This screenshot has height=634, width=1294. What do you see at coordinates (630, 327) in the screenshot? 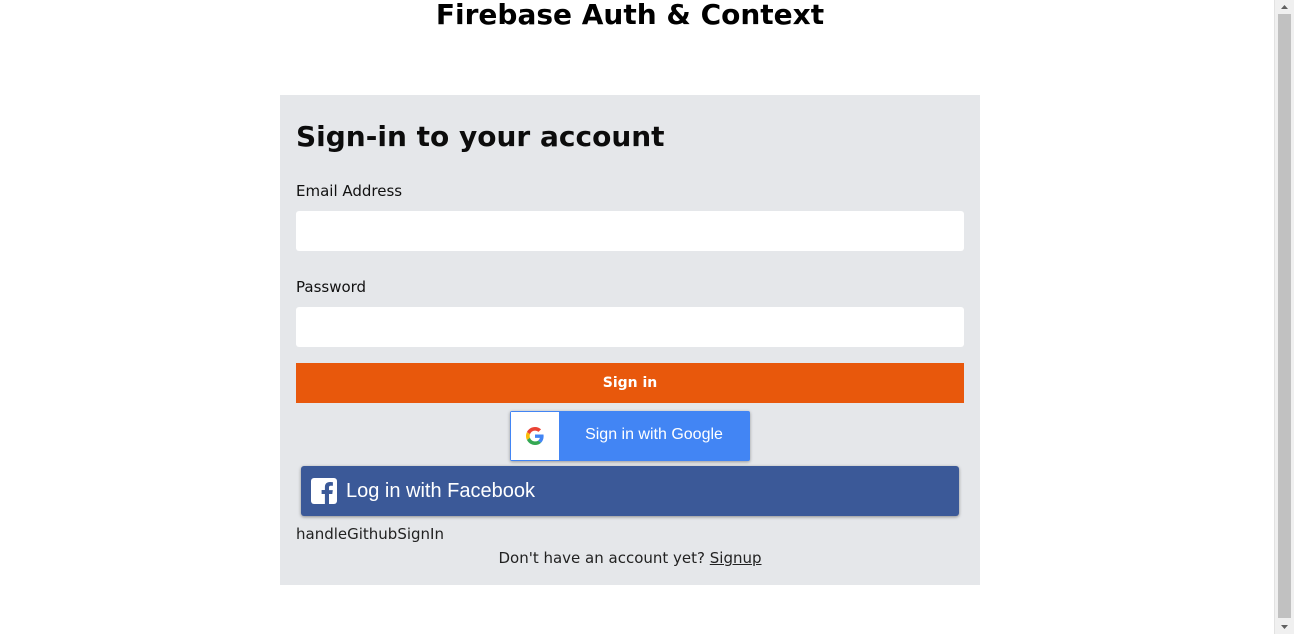
I see `password-input` at bounding box center [630, 327].